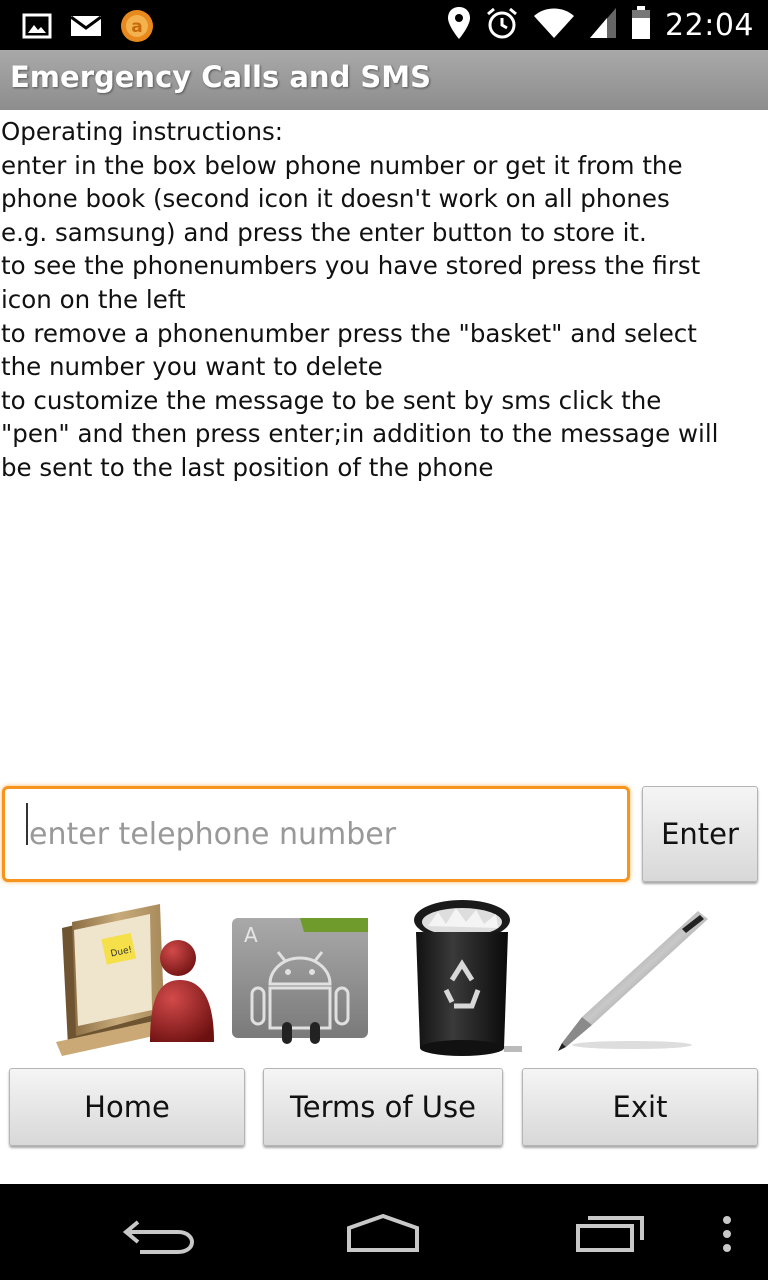  Describe the element at coordinates (502, 25) in the screenshot. I see `alarm-icon` at that location.